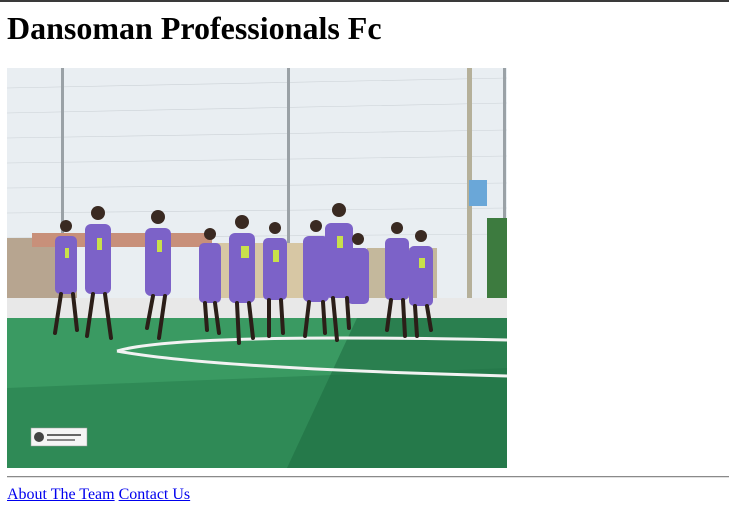 The image size is (729, 508). What do you see at coordinates (61, 494) in the screenshot?
I see `about-the-team-link: About The Team` at bounding box center [61, 494].